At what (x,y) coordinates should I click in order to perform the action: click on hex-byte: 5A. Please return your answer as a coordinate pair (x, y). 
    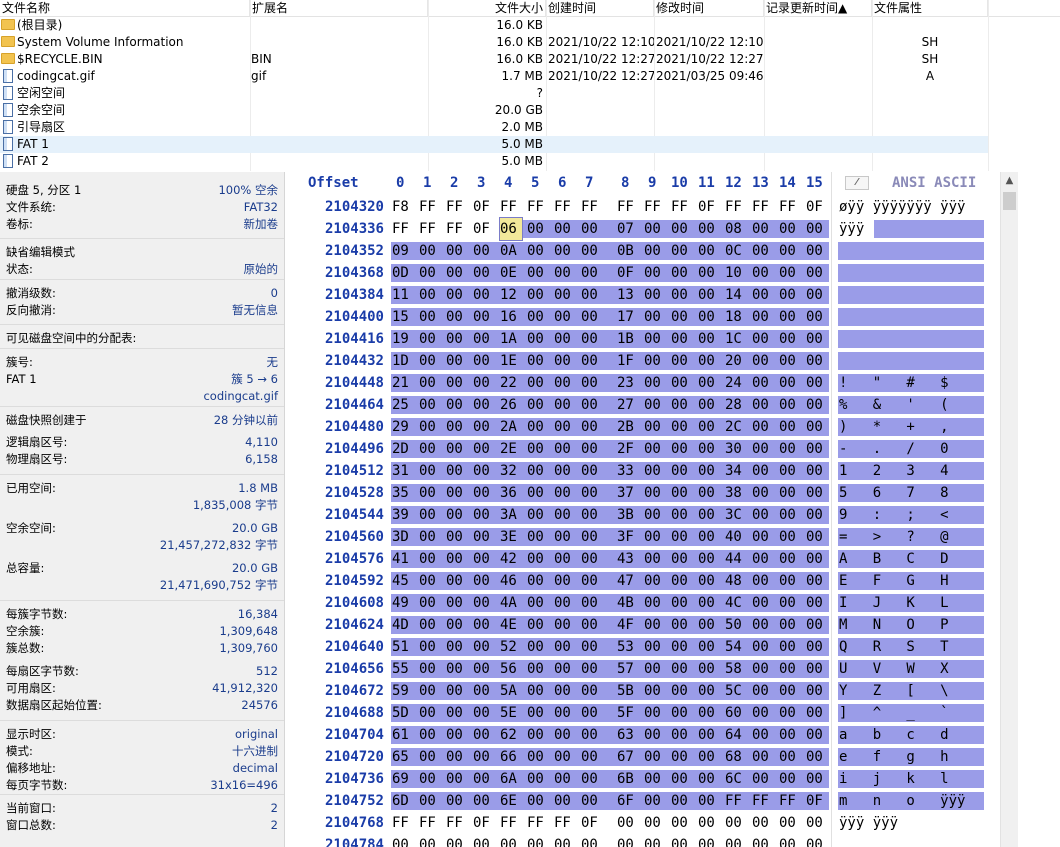
    Looking at the image, I should click on (511, 691).